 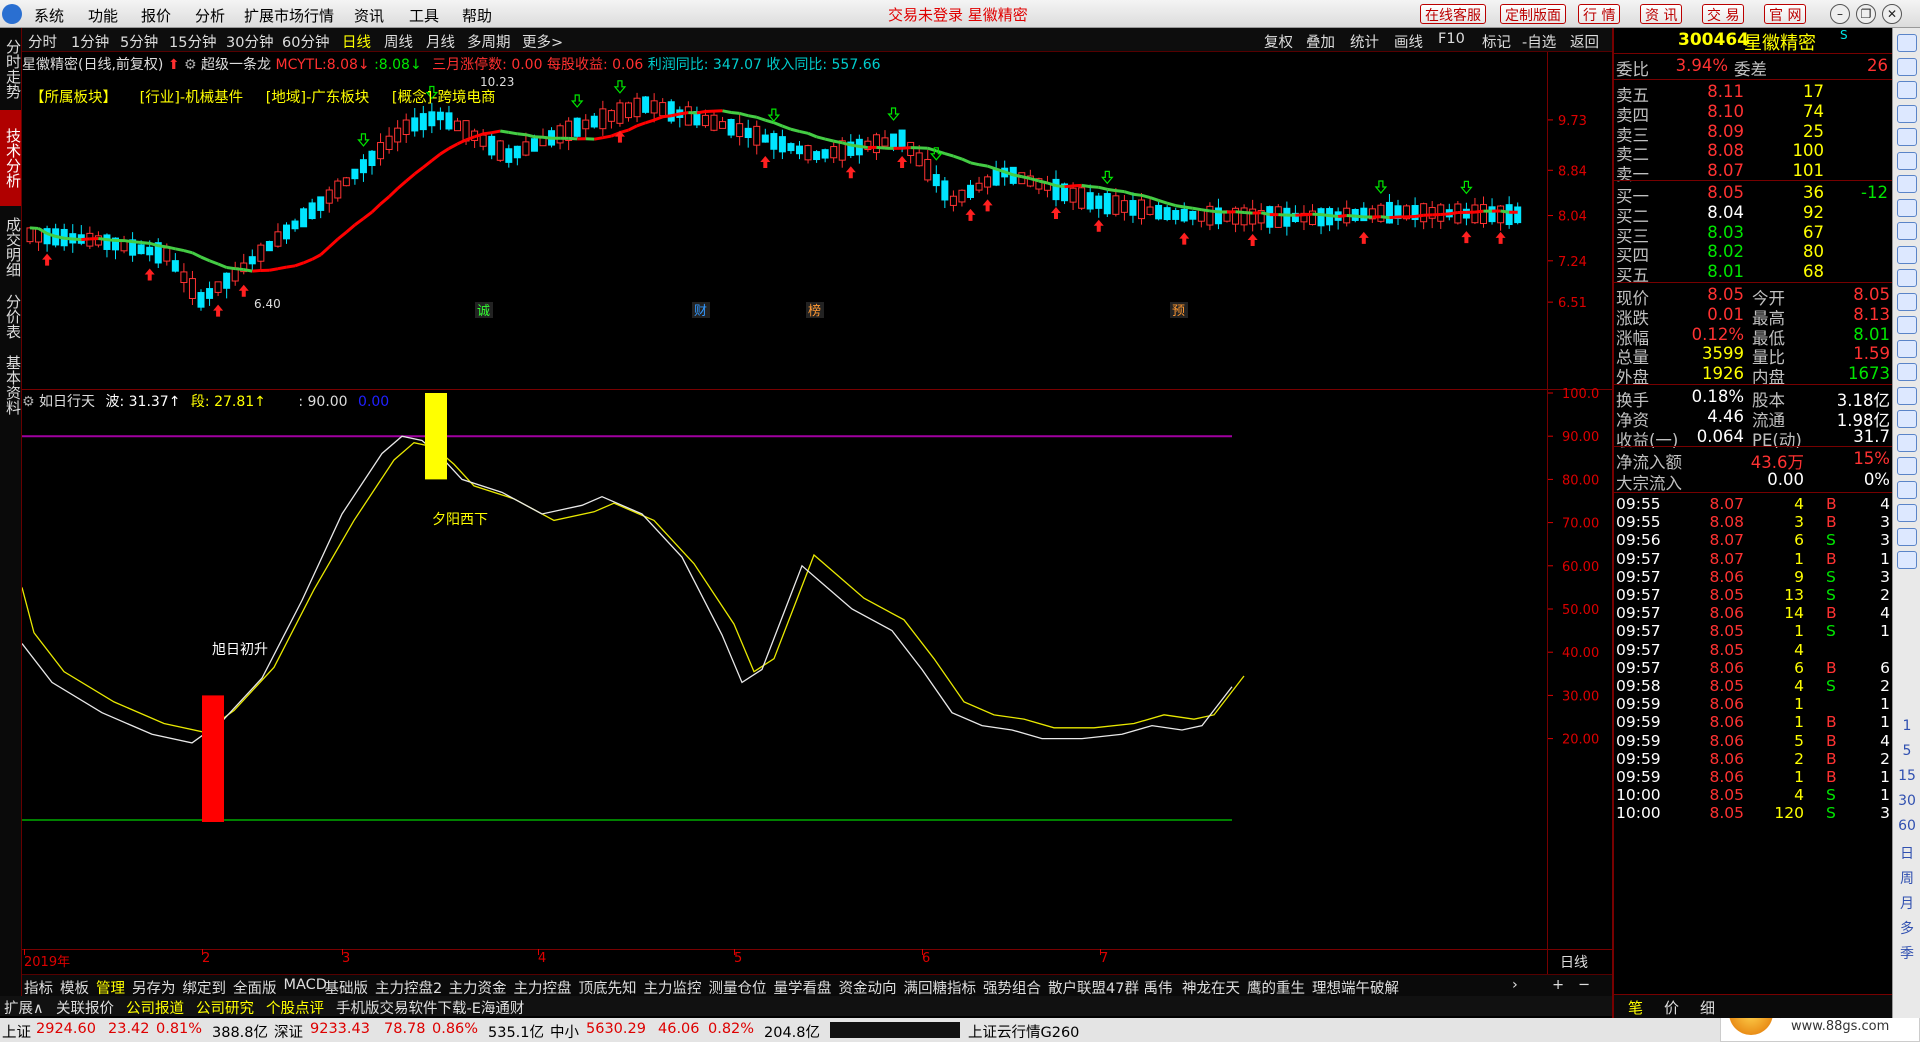 What do you see at coordinates (155, 1007) in the screenshot?
I see `company-news-tab: 公司报道` at bounding box center [155, 1007].